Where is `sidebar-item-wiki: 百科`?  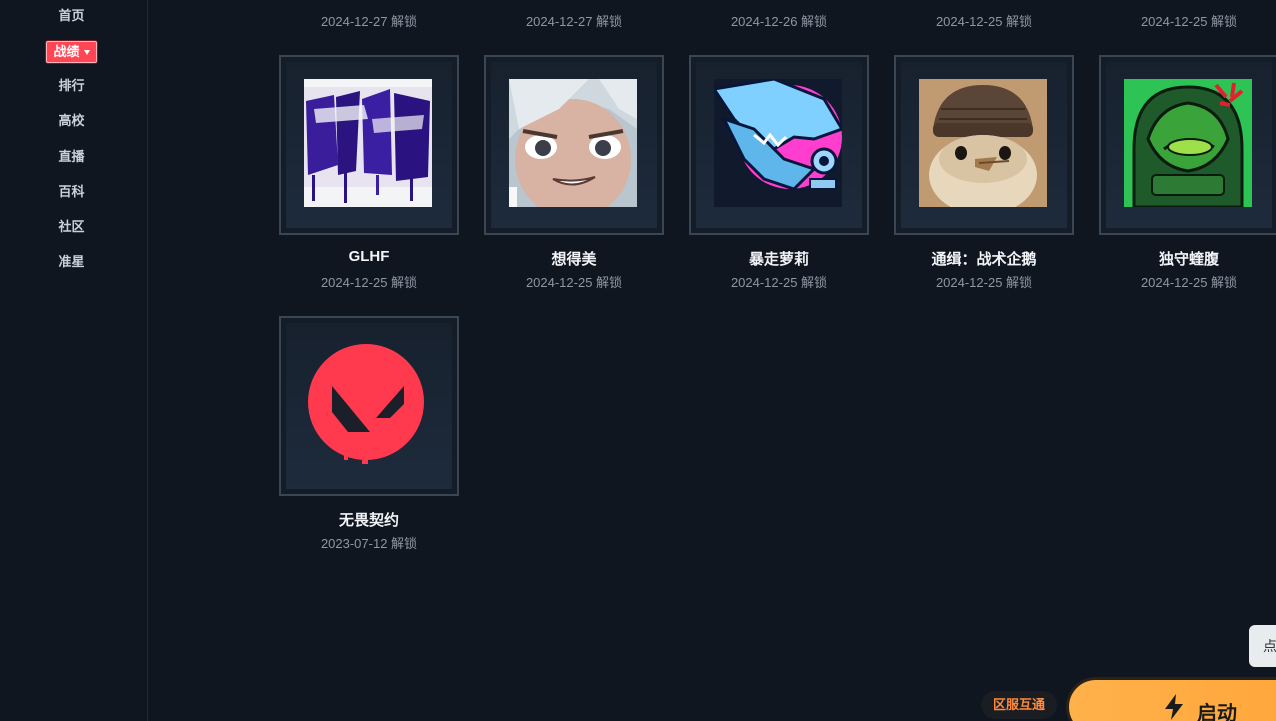
sidebar-item-wiki: 百科 is located at coordinates (71, 192).